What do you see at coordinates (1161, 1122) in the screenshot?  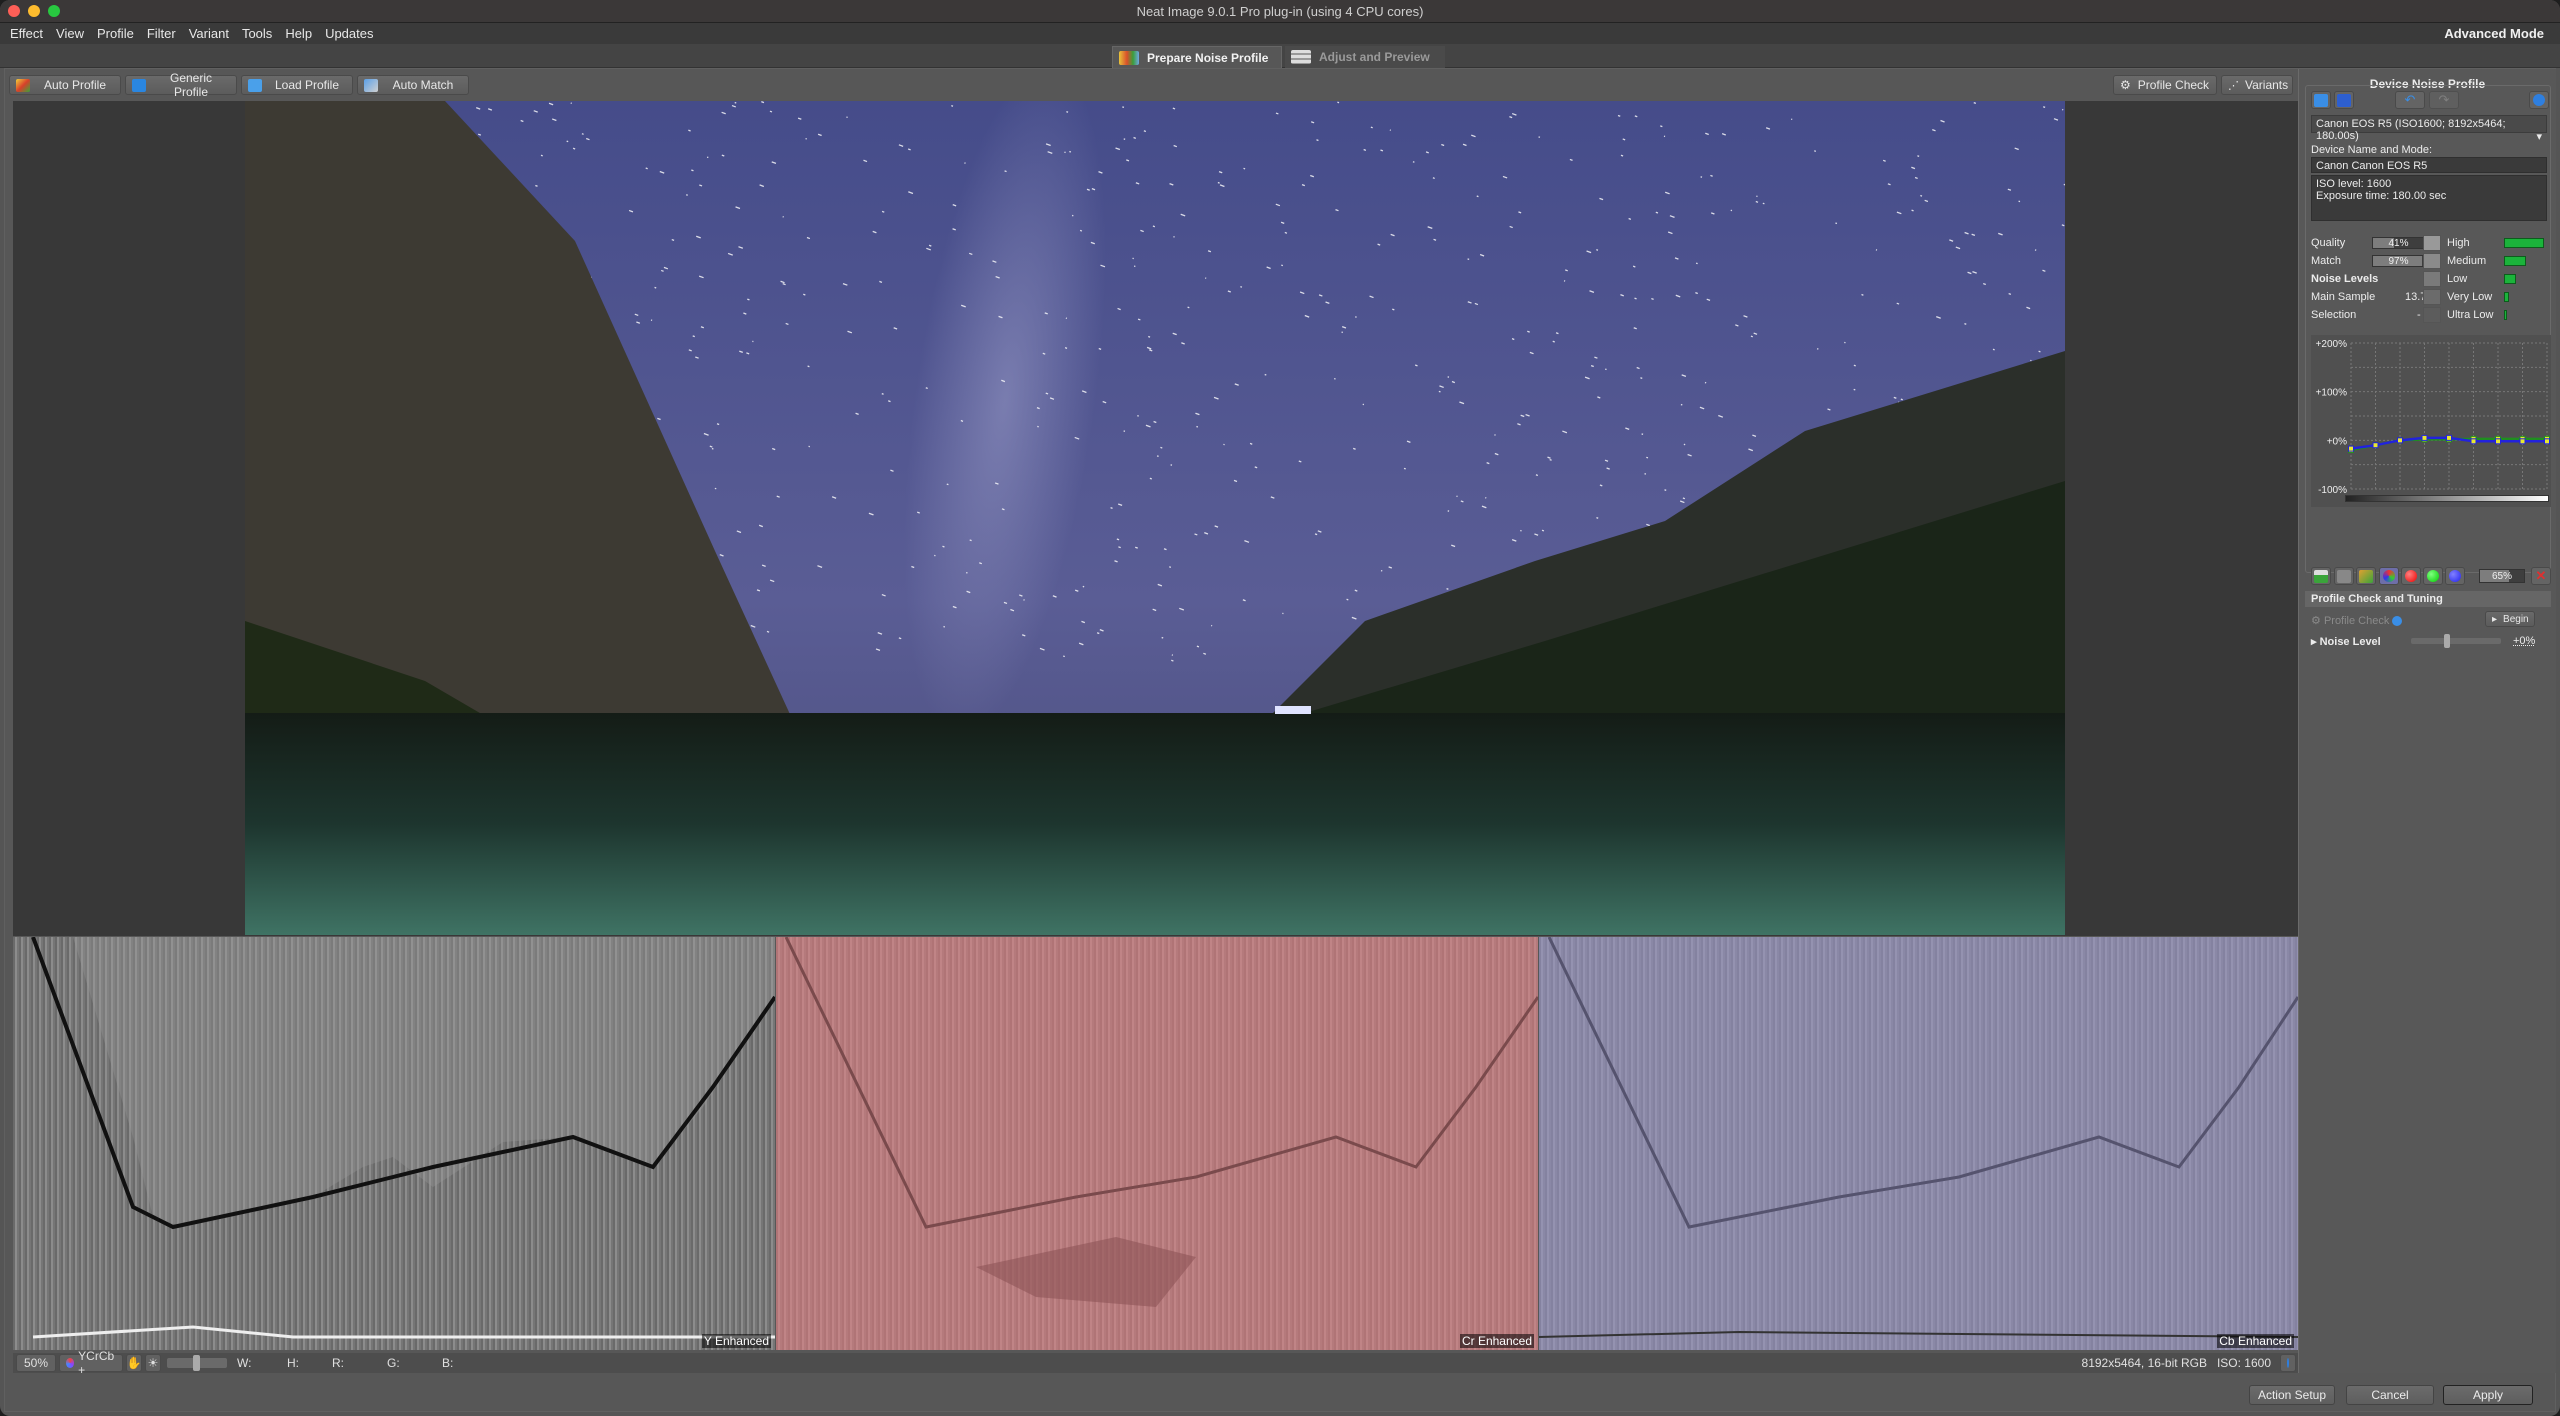 I see `cr-channel-image` at bounding box center [1161, 1122].